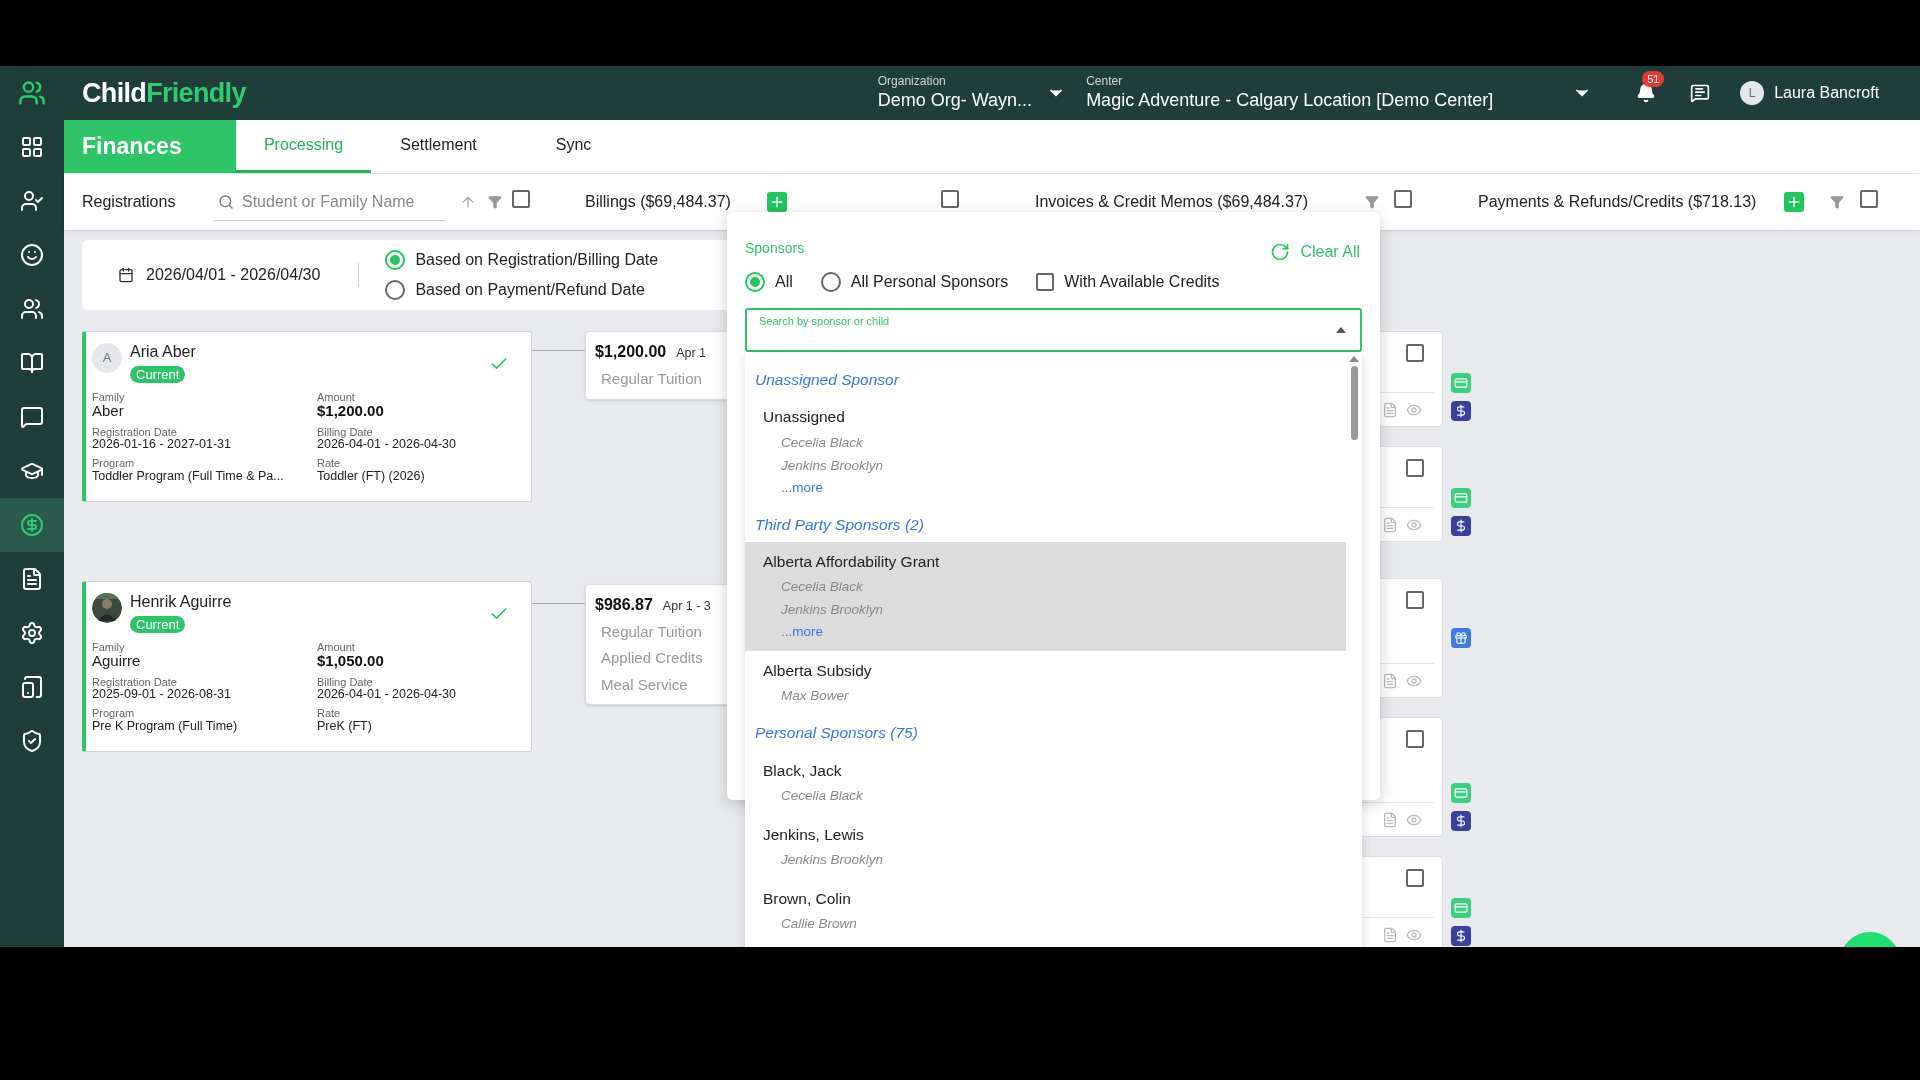  I want to click on student-name: Aria Aber, so click(163, 352).